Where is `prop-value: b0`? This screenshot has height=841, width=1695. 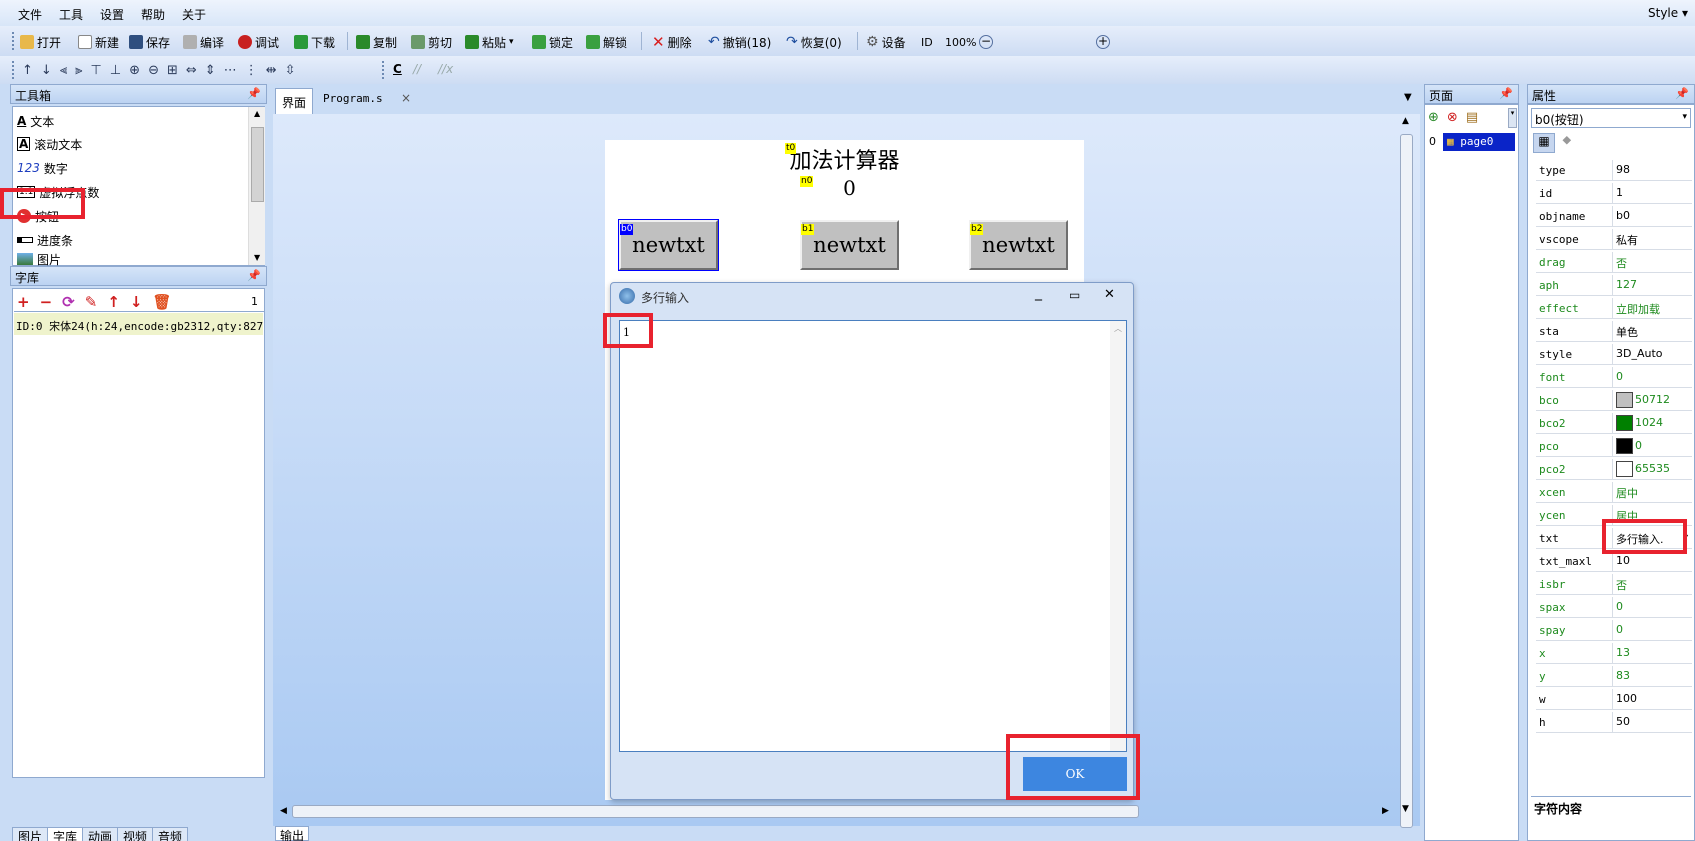
prop-value: b0 is located at coordinates (1623, 215).